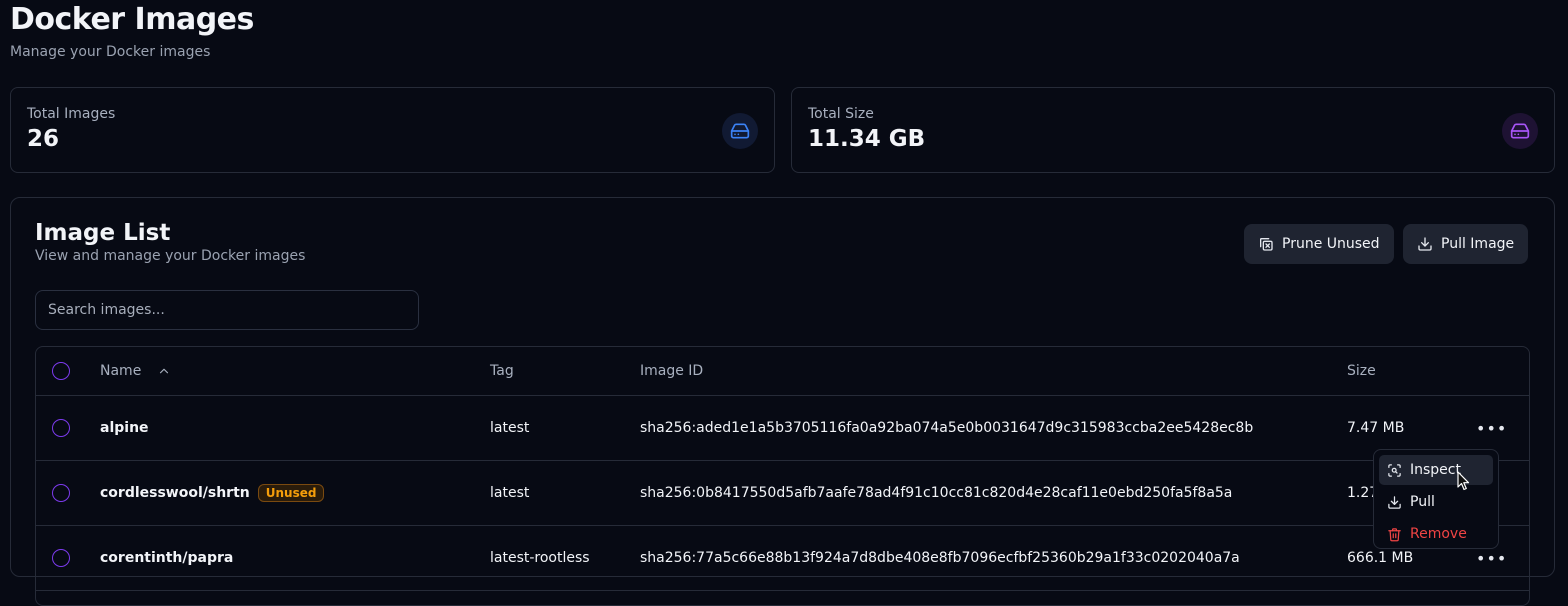  Describe the element at coordinates (71, 114) in the screenshot. I see `stat-label: Total Images` at that location.